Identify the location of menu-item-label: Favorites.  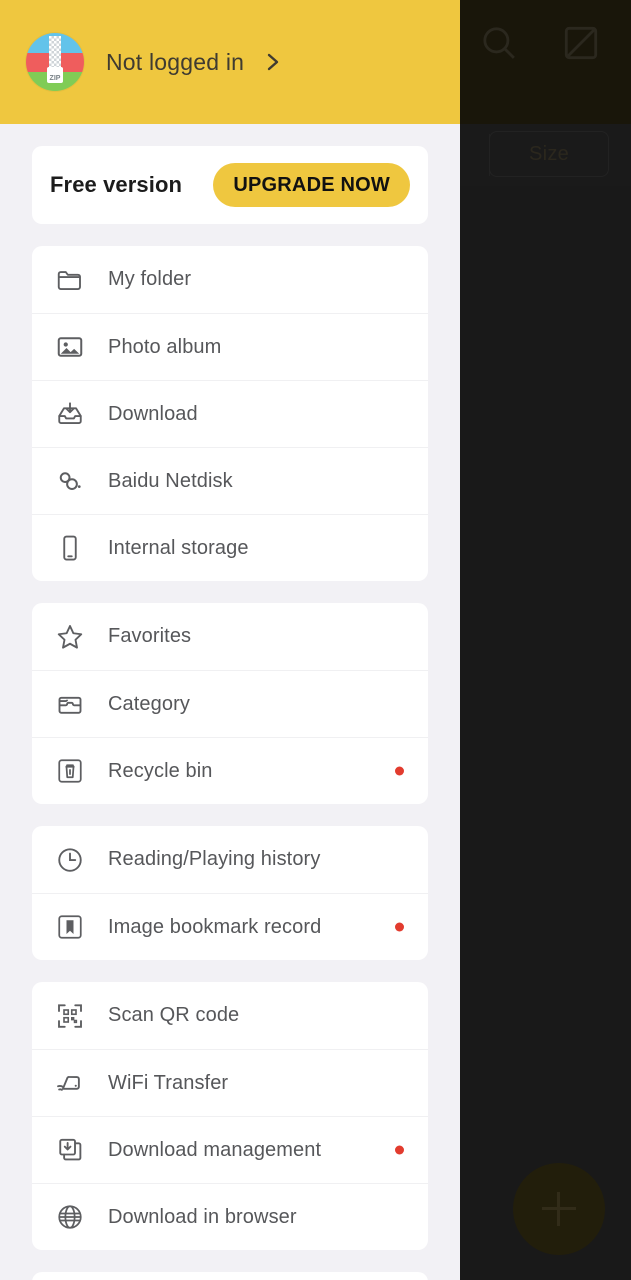
(150, 636).